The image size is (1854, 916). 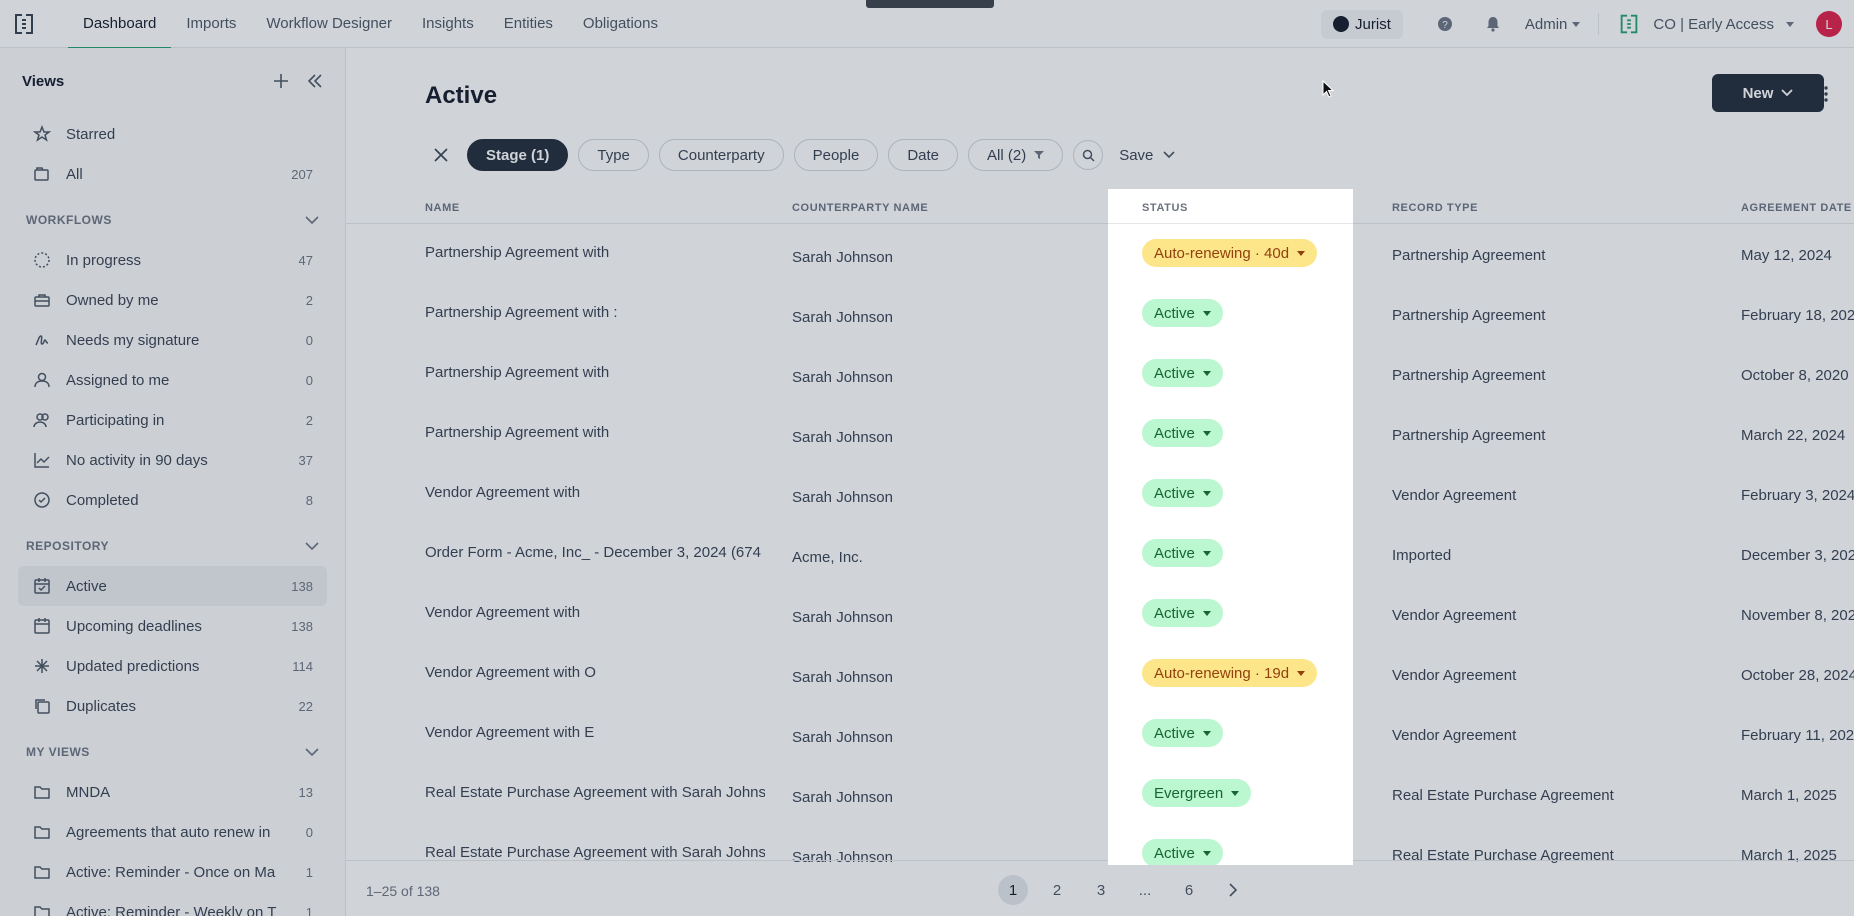 What do you see at coordinates (172, 220) in the screenshot?
I see `workflows-section-header: WORKFLOWS` at bounding box center [172, 220].